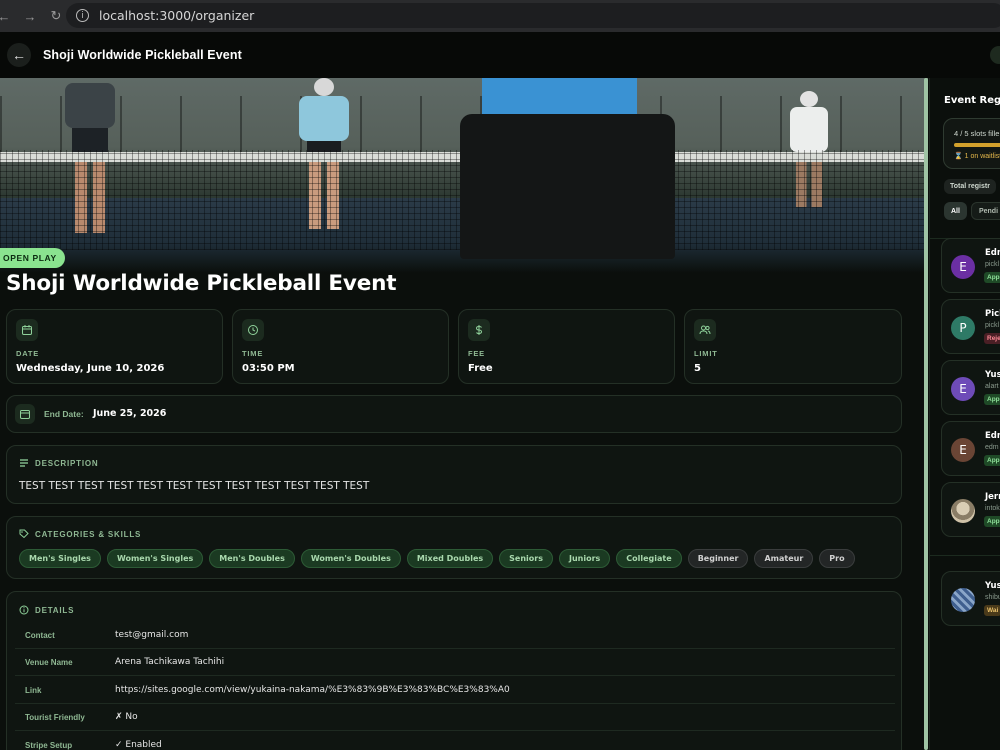 The width and height of the screenshot is (1000, 750). Describe the element at coordinates (995, 55) in the screenshot. I see `header-action-button` at that location.